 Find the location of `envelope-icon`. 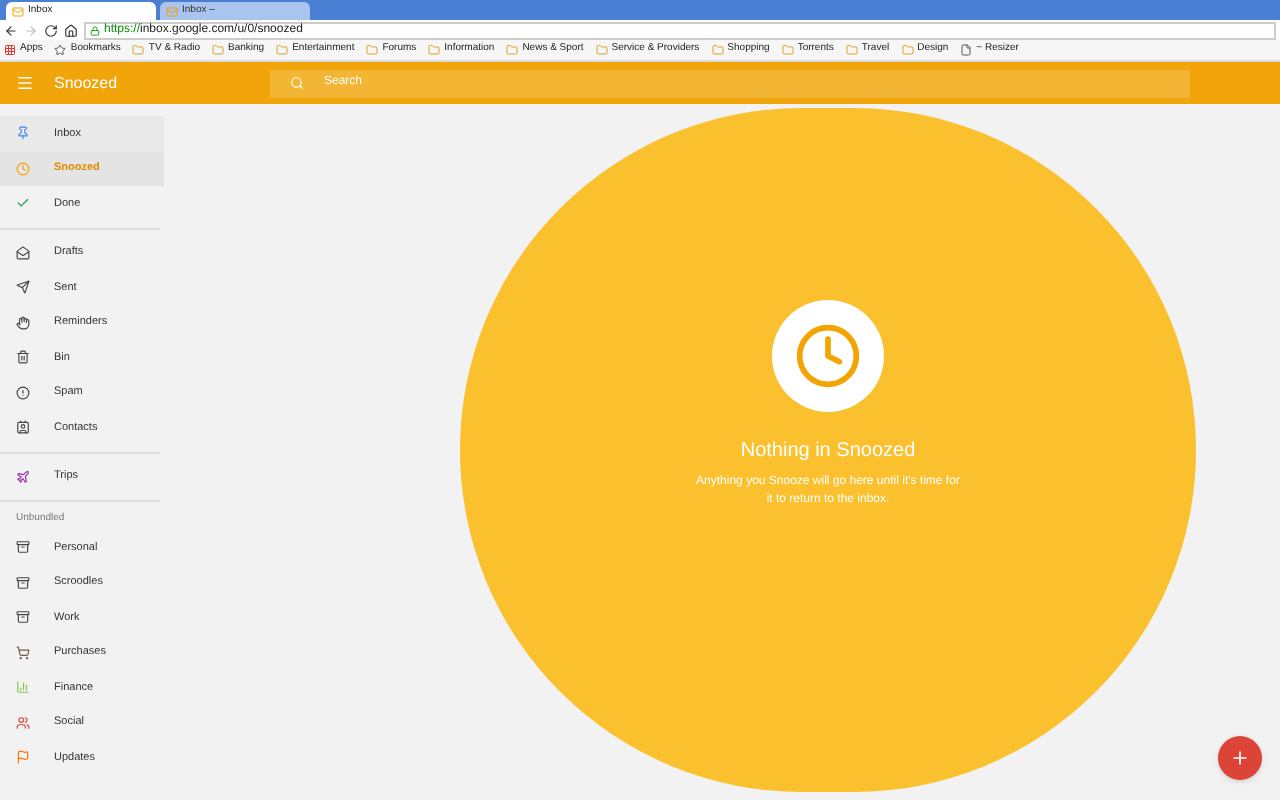

envelope-icon is located at coordinates (23, 252).